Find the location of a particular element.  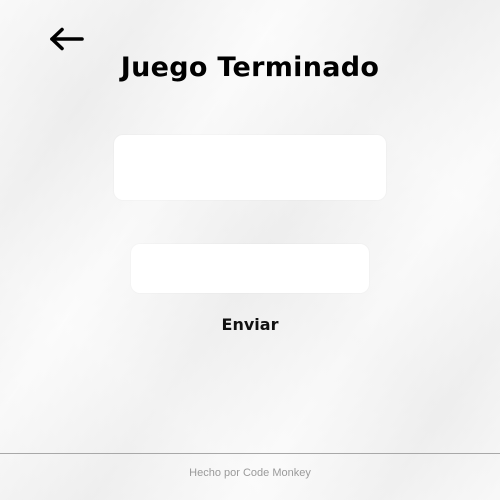

page-title: Juego Terminado is located at coordinates (250, 67).